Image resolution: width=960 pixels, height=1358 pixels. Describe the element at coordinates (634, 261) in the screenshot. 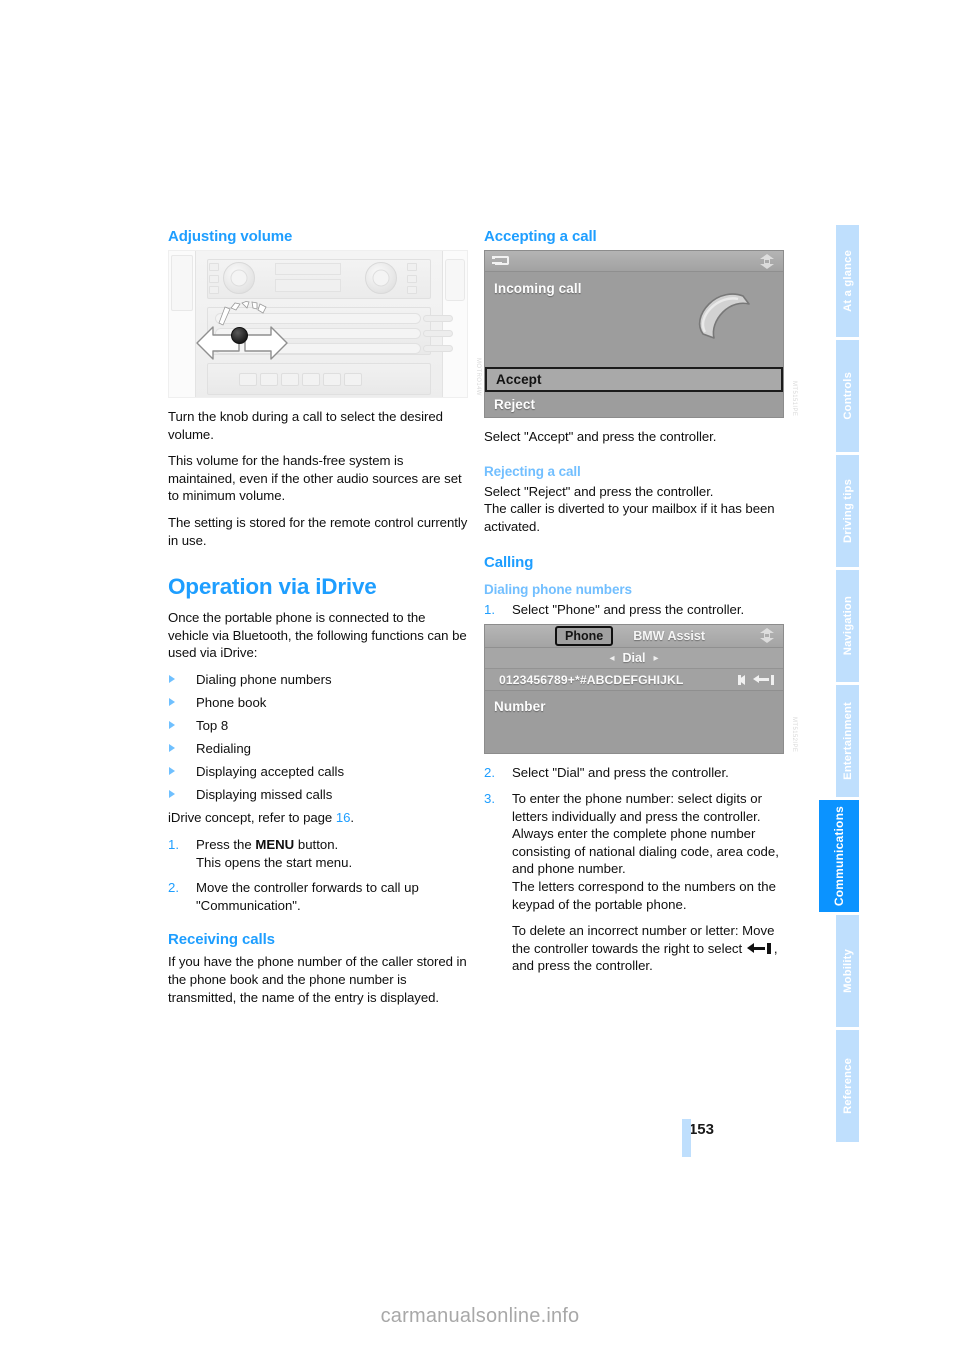

I see `idrive-titlebar` at that location.